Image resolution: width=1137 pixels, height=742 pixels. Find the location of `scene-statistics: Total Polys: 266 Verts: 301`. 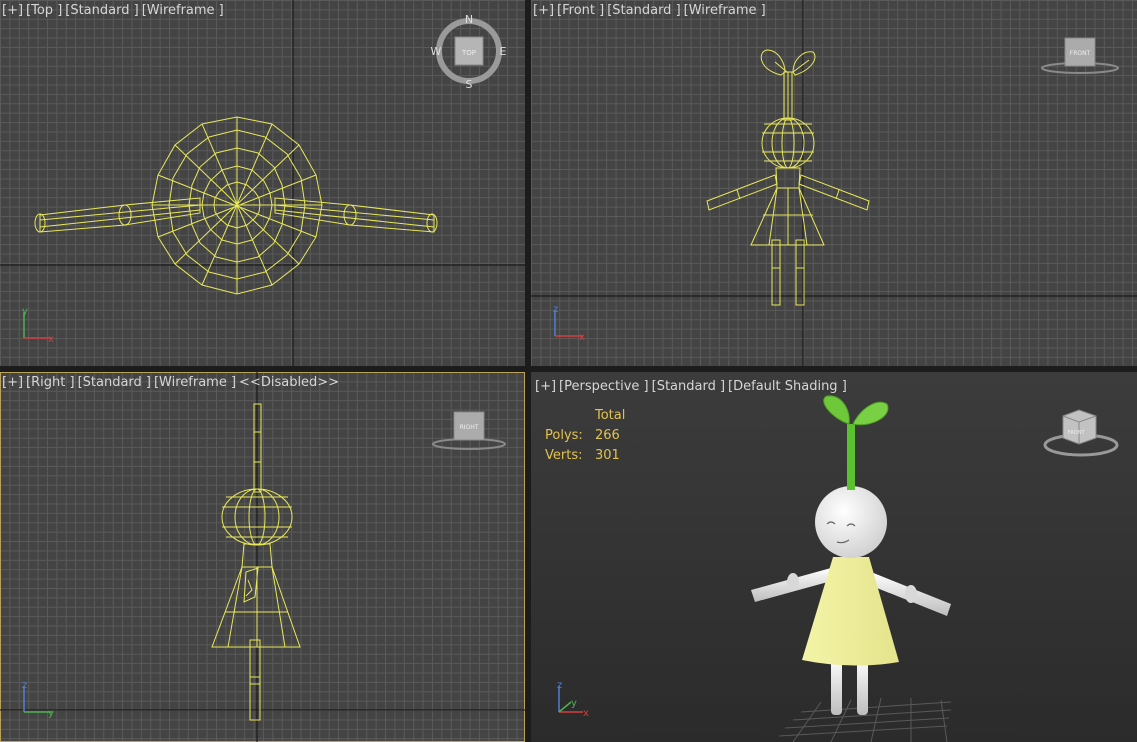

scene-statistics: Total Polys: 266 Verts: 301 is located at coordinates (585, 436).